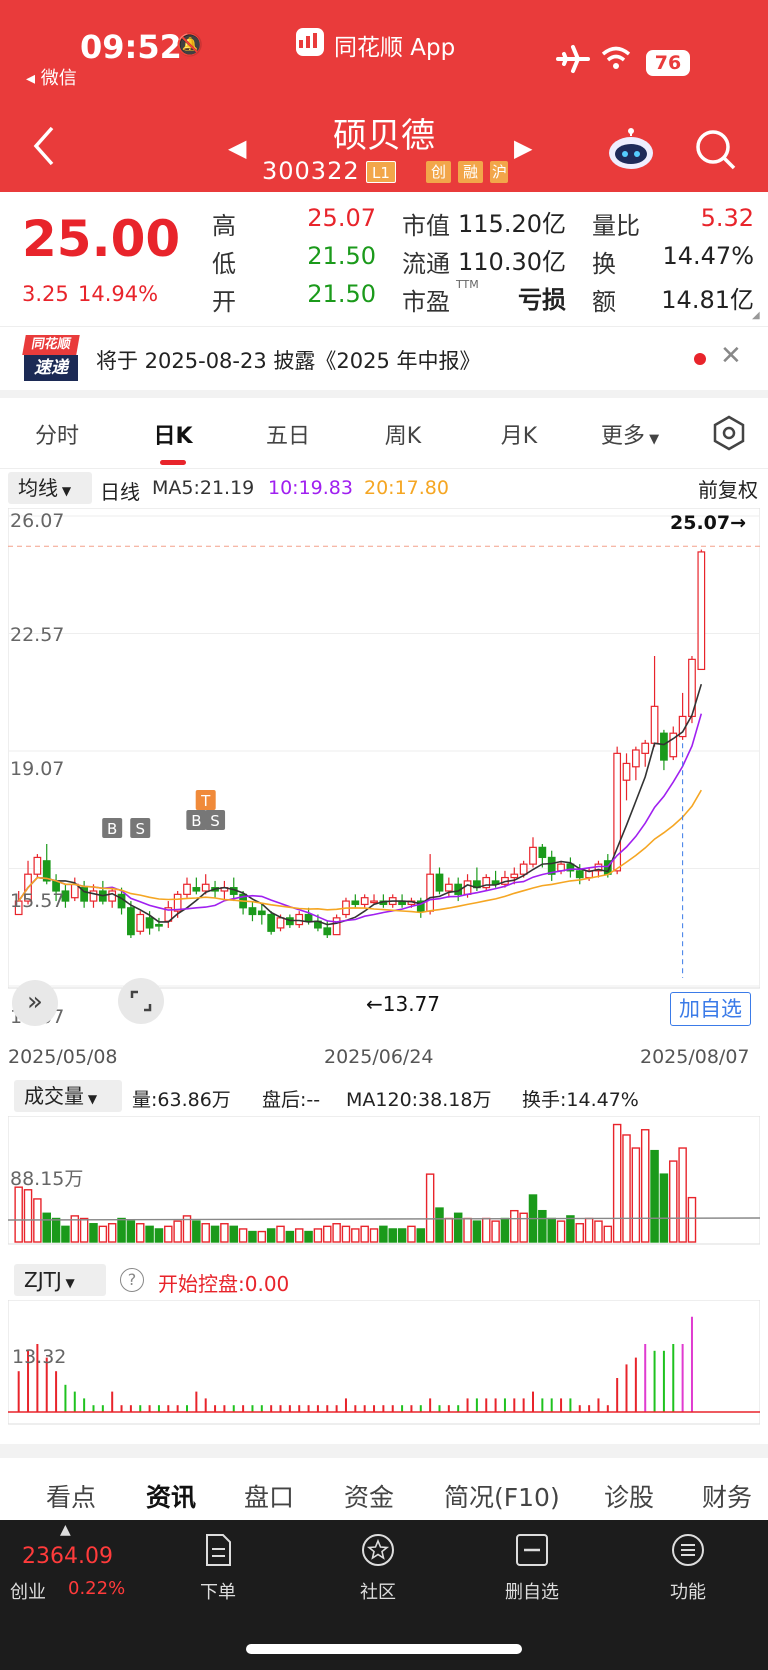 Image resolution: width=768 pixels, height=1670 pixels. What do you see at coordinates (97, 1588) in the screenshot?
I see `index-pct: 0.22%` at bounding box center [97, 1588].